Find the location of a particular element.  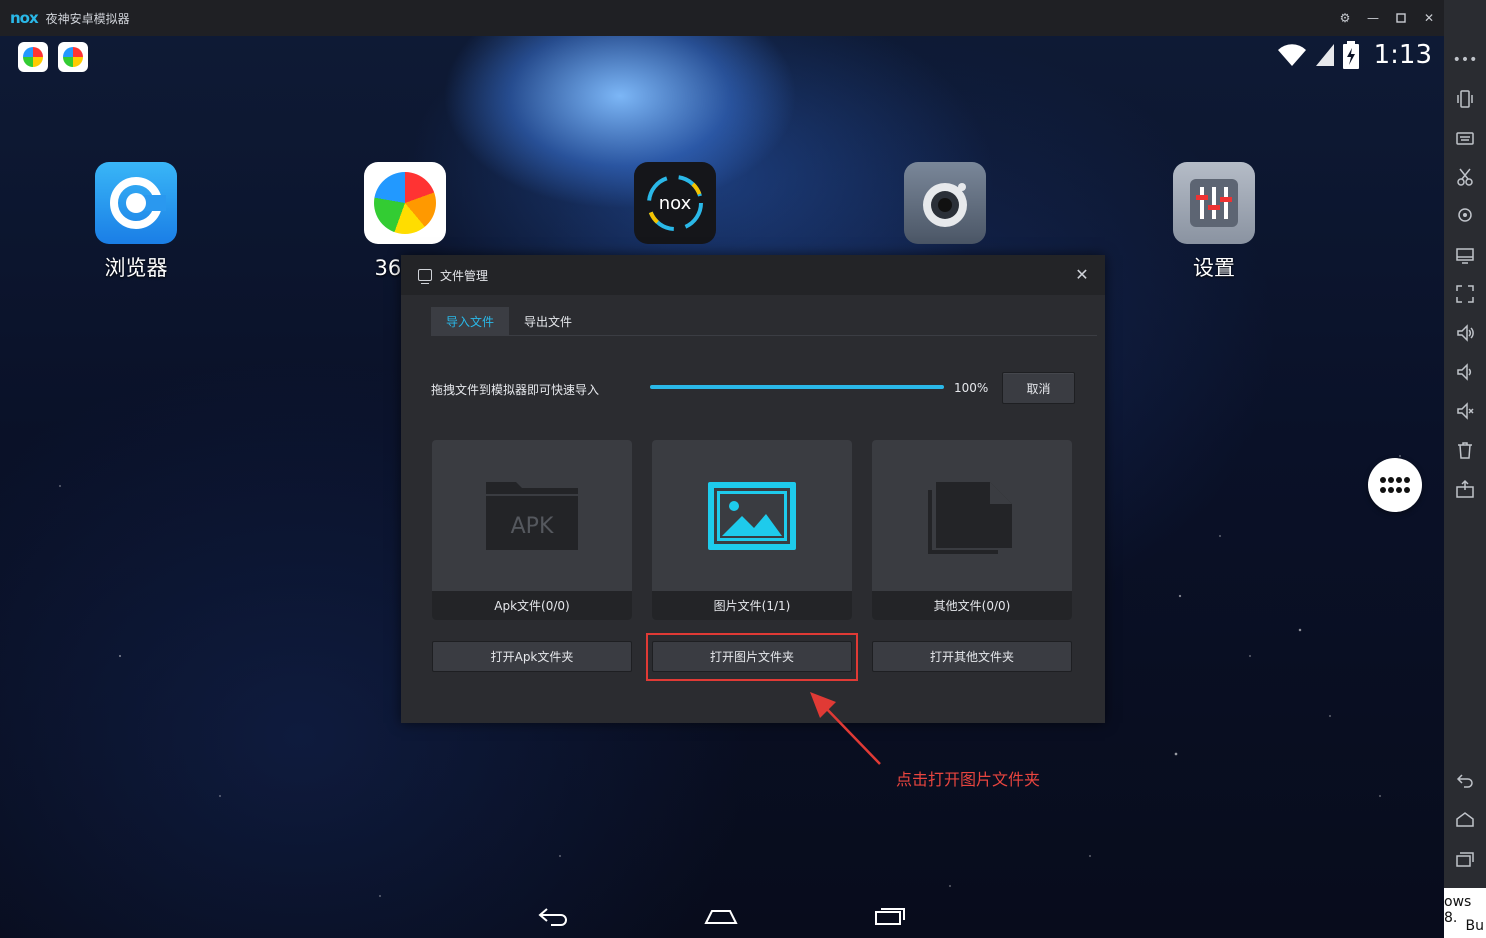

close-window-icon: ✕ is located at coordinates (1429, 18).